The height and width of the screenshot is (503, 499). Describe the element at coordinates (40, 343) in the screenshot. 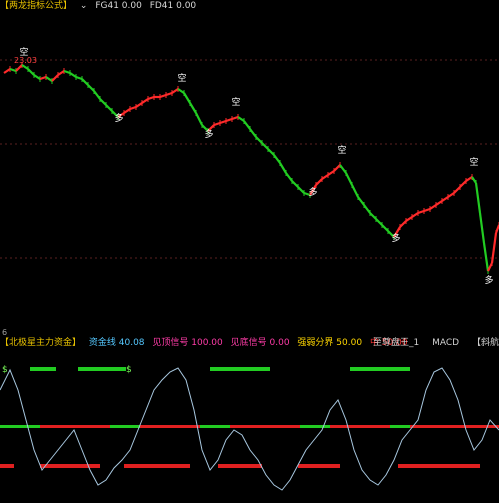

I see `subchart-title: 【北极星主力资金】` at that location.